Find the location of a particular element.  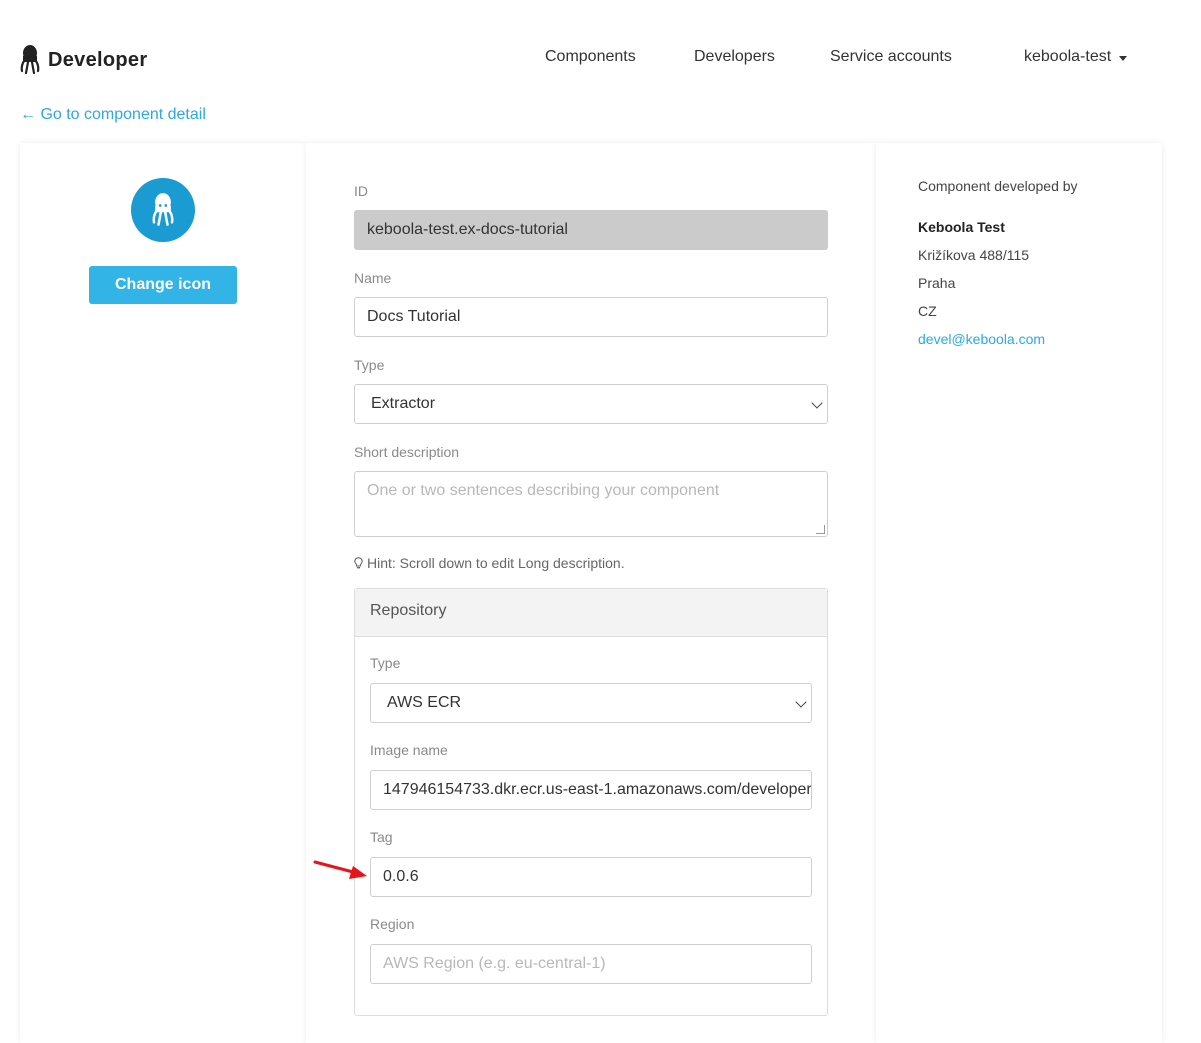

region-label: Region is located at coordinates (392, 924).